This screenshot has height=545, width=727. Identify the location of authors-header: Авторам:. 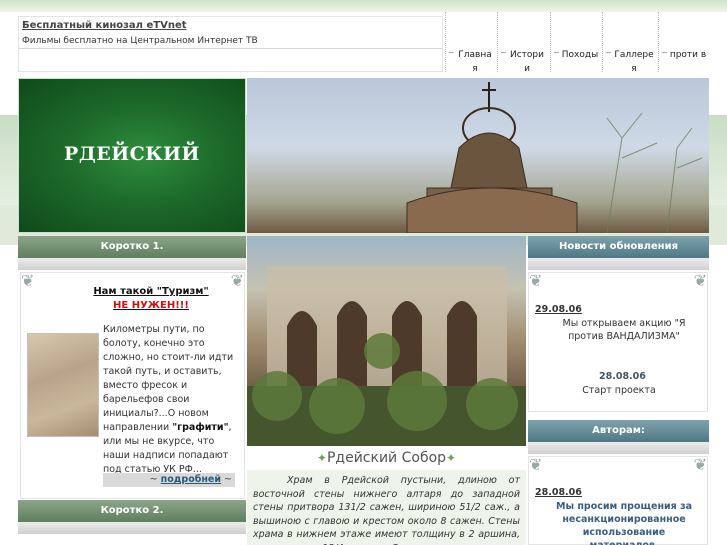
(618, 431).